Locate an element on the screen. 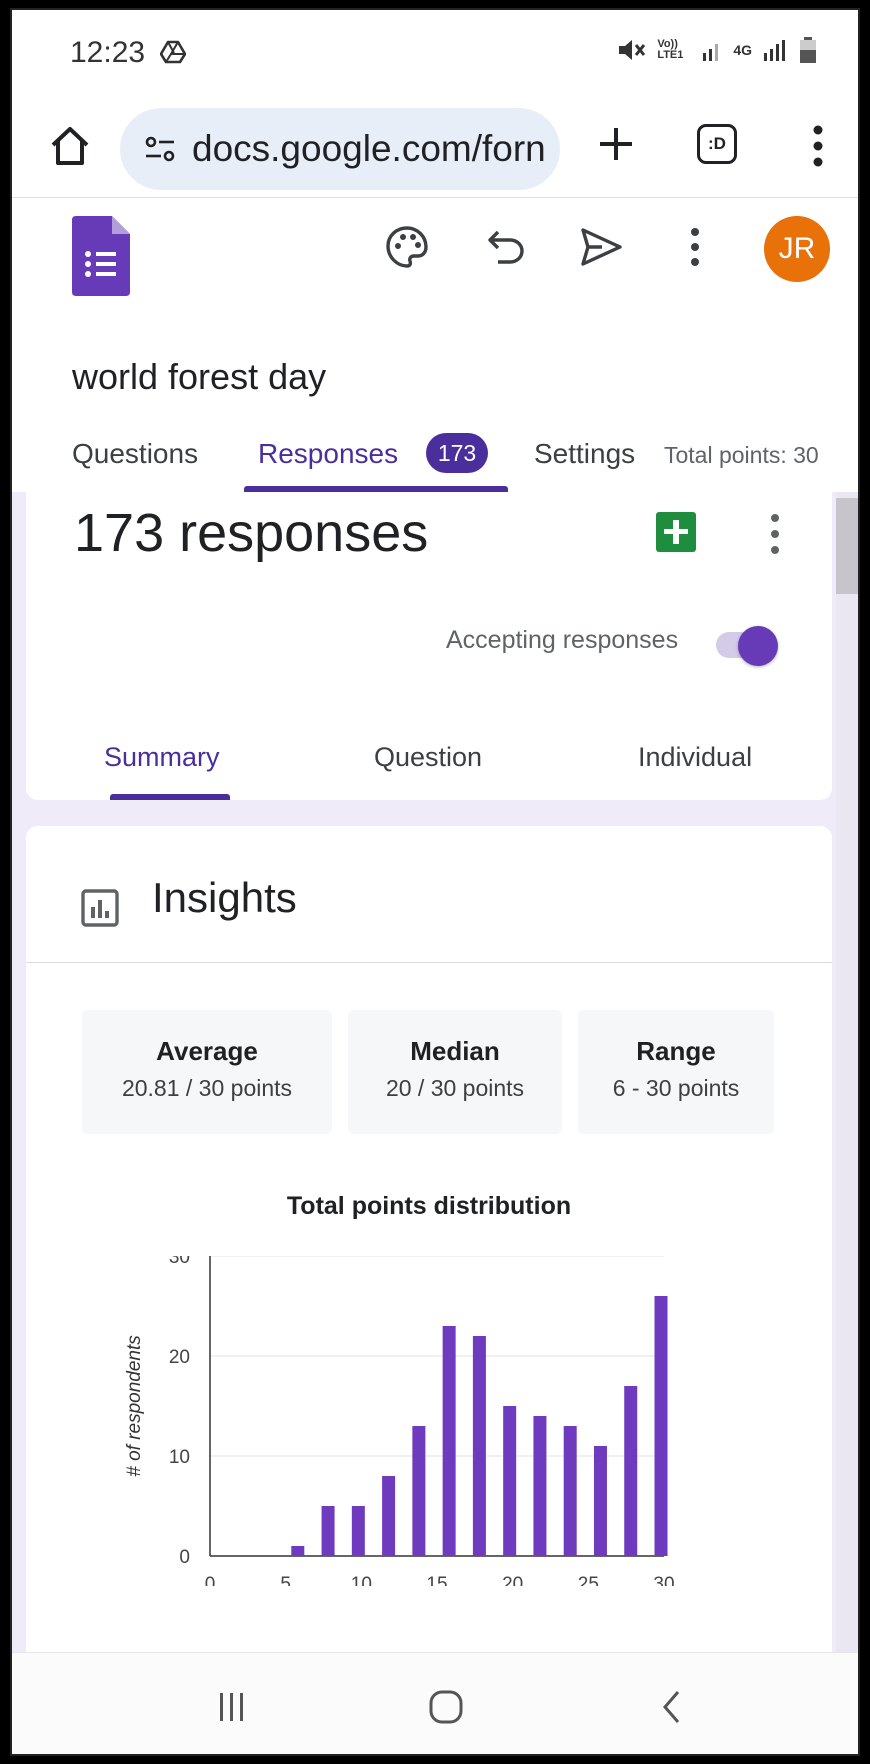  tab-settings: Settings is located at coordinates (584, 454).